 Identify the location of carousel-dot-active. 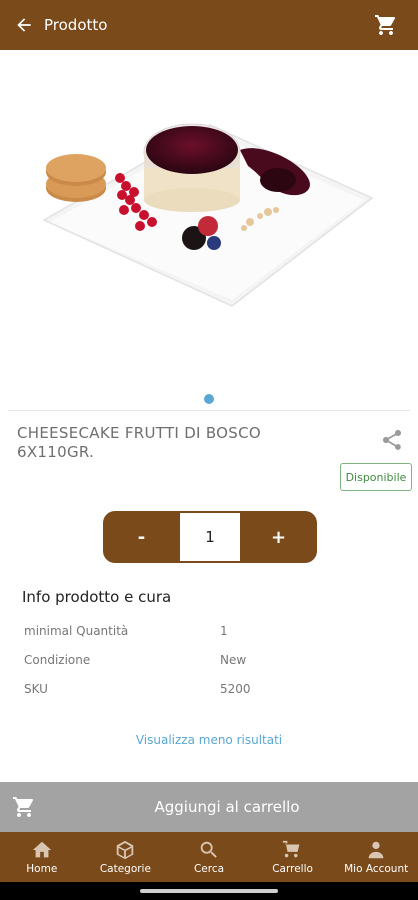
(209, 399).